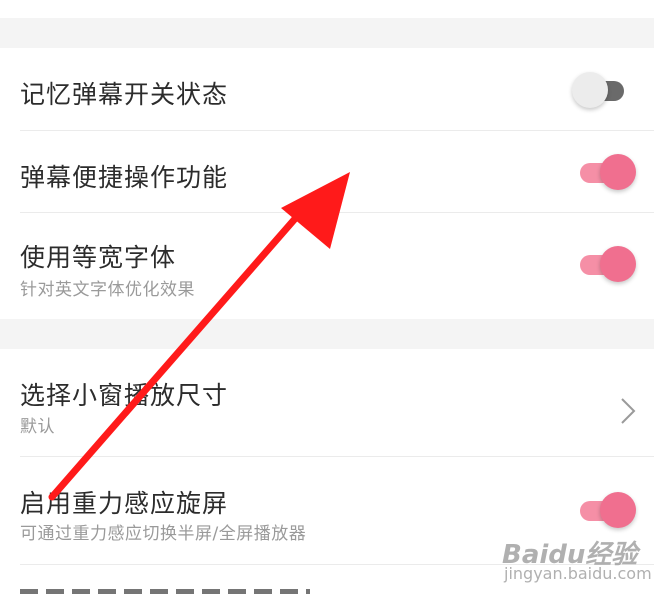  Describe the element at coordinates (628, 411) in the screenshot. I see `chevron-right-icon` at that location.